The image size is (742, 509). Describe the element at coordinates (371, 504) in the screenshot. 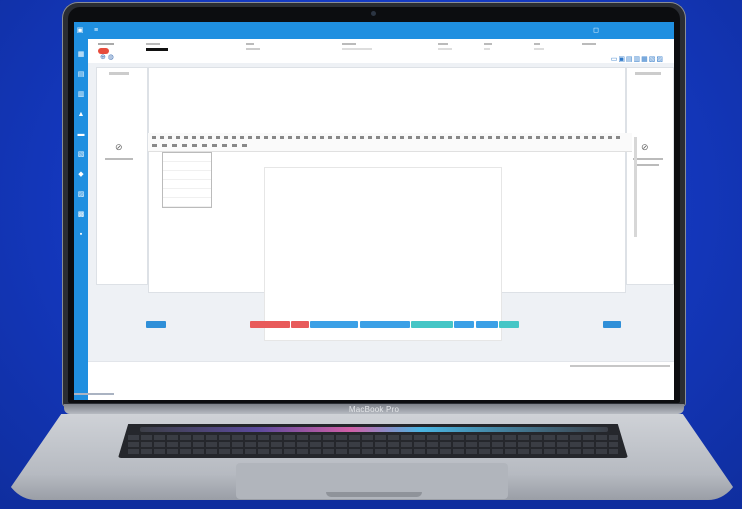

I see `background-floor` at that location.